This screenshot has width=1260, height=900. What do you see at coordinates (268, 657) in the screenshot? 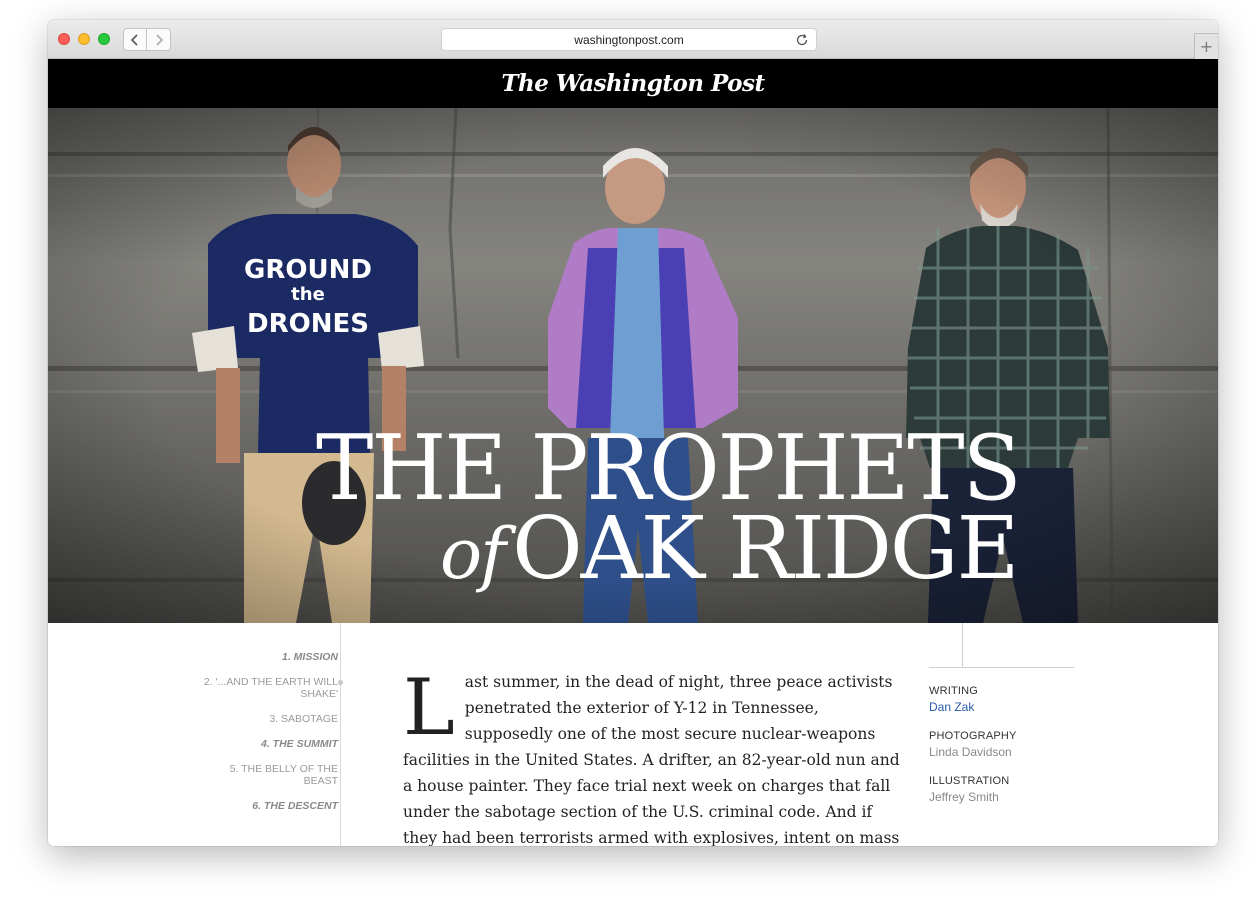
I see `toc-item-mission: 1. MISSION` at bounding box center [268, 657].